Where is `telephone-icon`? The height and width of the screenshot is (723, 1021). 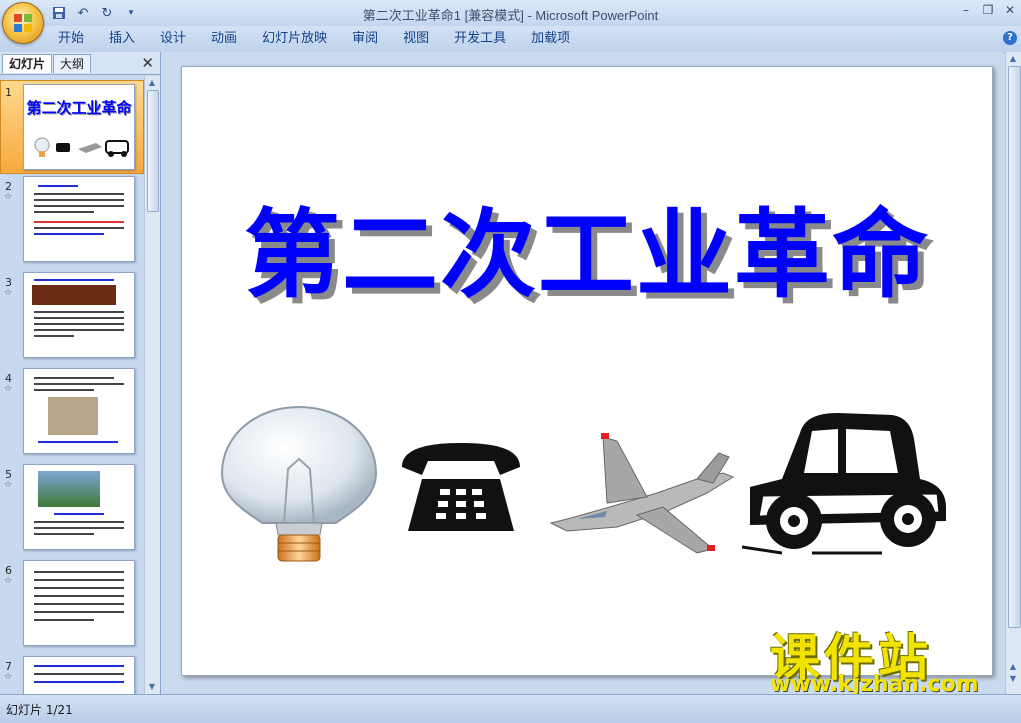
telephone-icon is located at coordinates (461, 489).